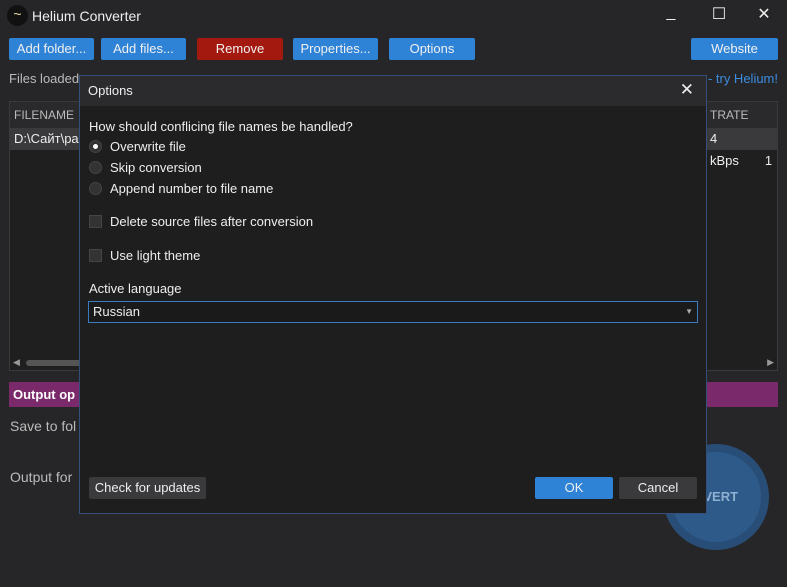  I want to click on row-extra-value: 1, so click(768, 160).